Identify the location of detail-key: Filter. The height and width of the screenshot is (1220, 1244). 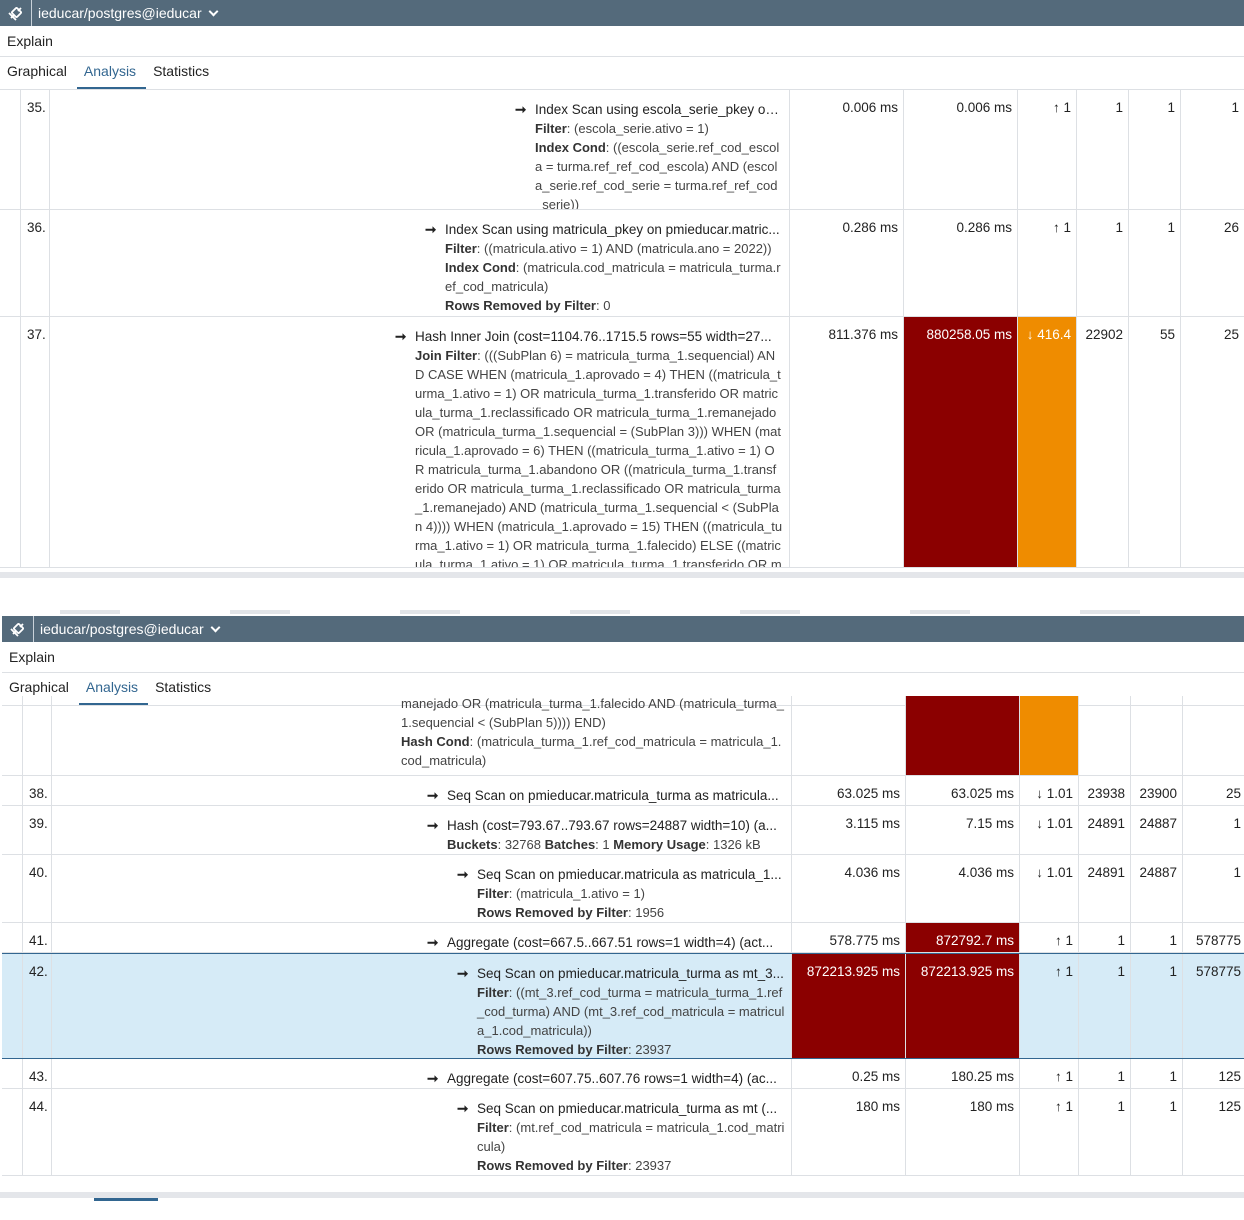
(551, 128).